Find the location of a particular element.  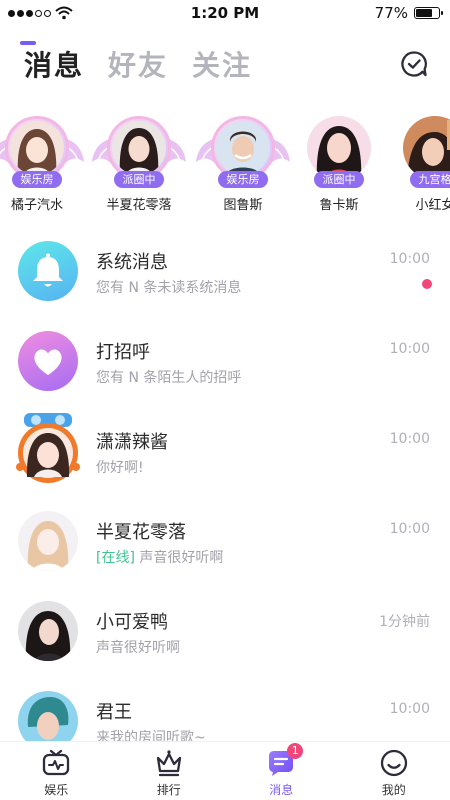

story-item: 派圈中 鲁卡斯 is located at coordinates (339, 162).